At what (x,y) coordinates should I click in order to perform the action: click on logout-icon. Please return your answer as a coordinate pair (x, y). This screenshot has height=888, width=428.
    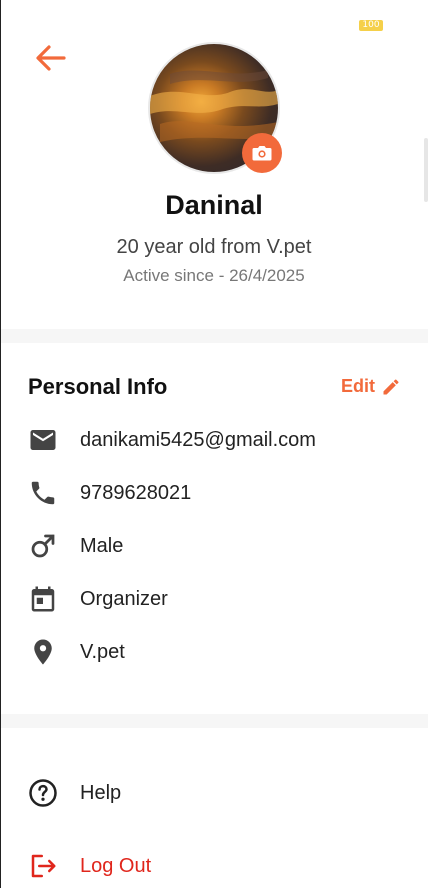
    Looking at the image, I should click on (43, 866).